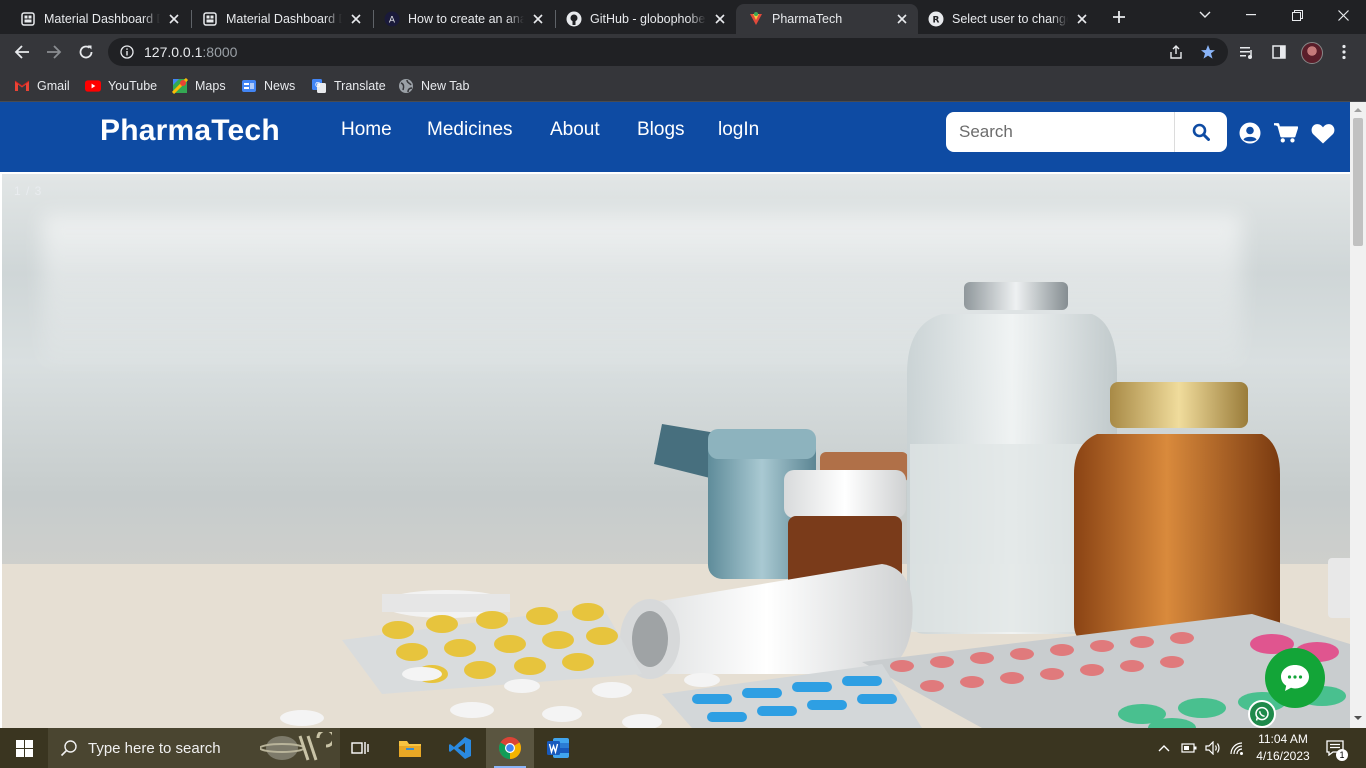  What do you see at coordinates (738, 130) in the screenshot?
I see `nav-link-login: logIn` at bounding box center [738, 130].